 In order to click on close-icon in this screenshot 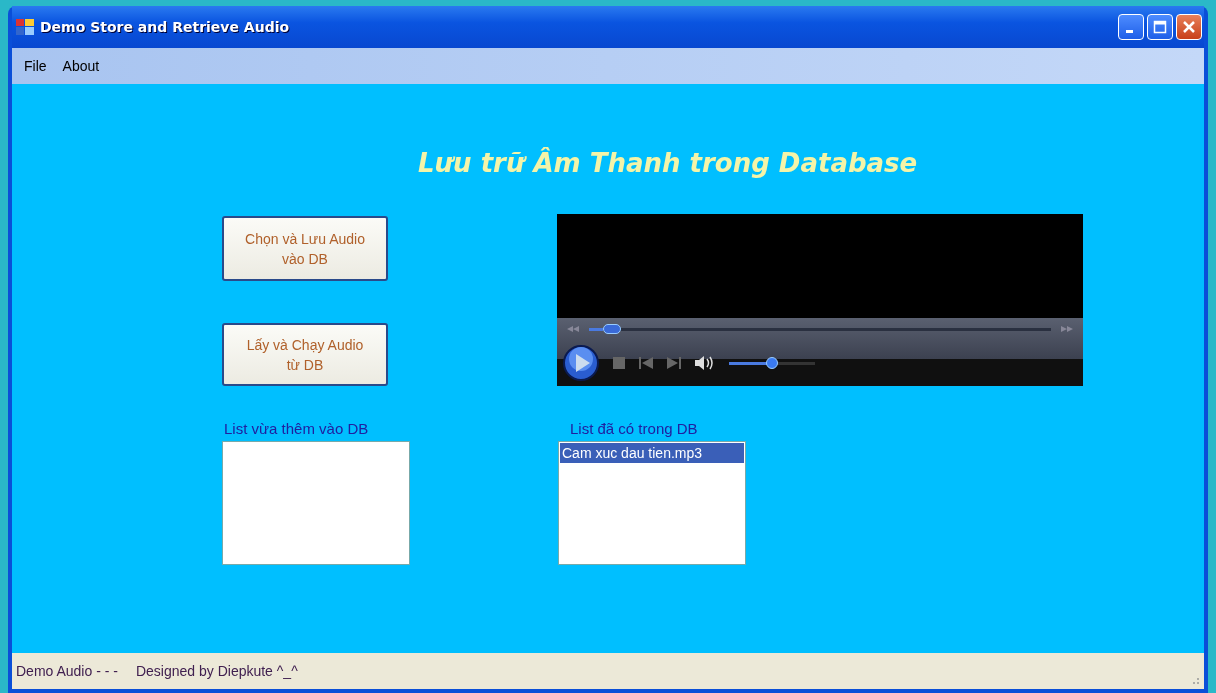, I will do `click(1189, 27)`.